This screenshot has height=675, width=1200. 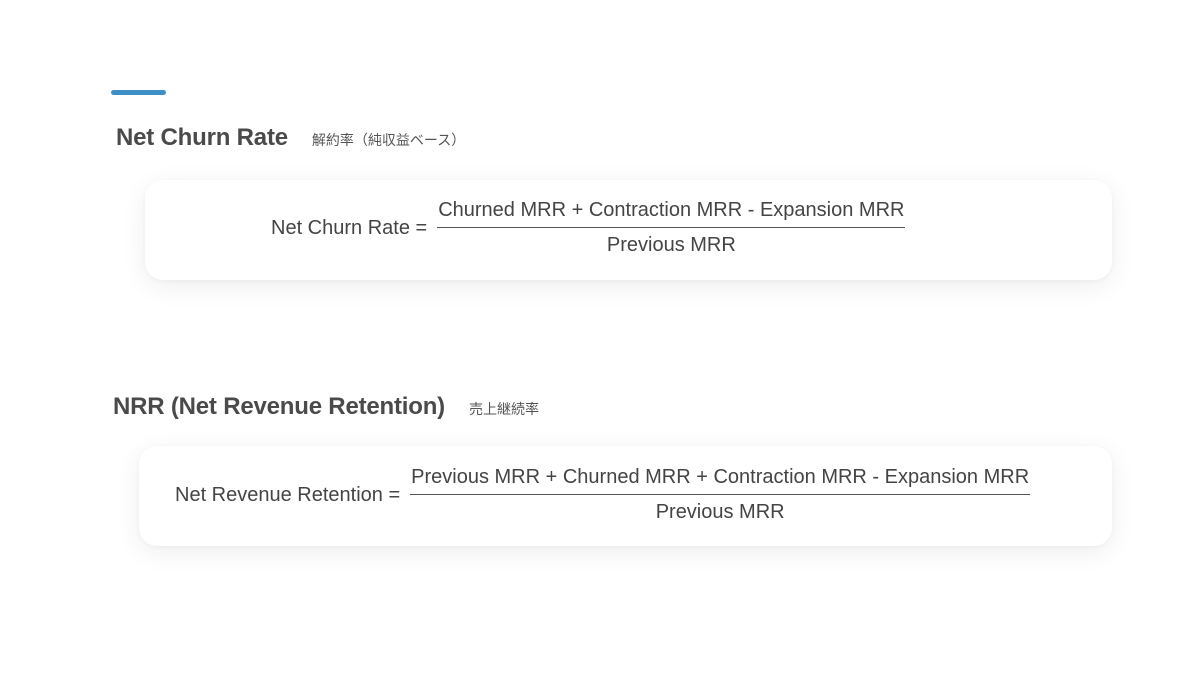 I want to click on section-title: NRR (Net Revenue Retention), so click(x=279, y=406).